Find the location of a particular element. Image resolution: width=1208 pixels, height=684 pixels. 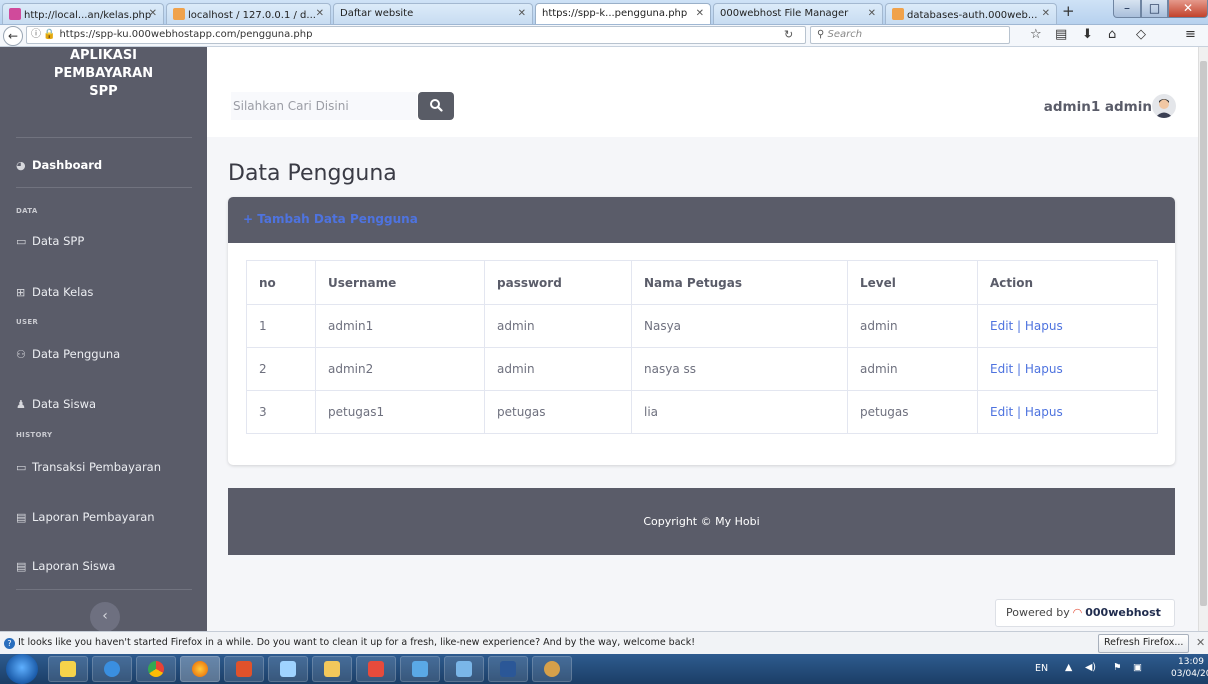

search-button is located at coordinates (436, 106).